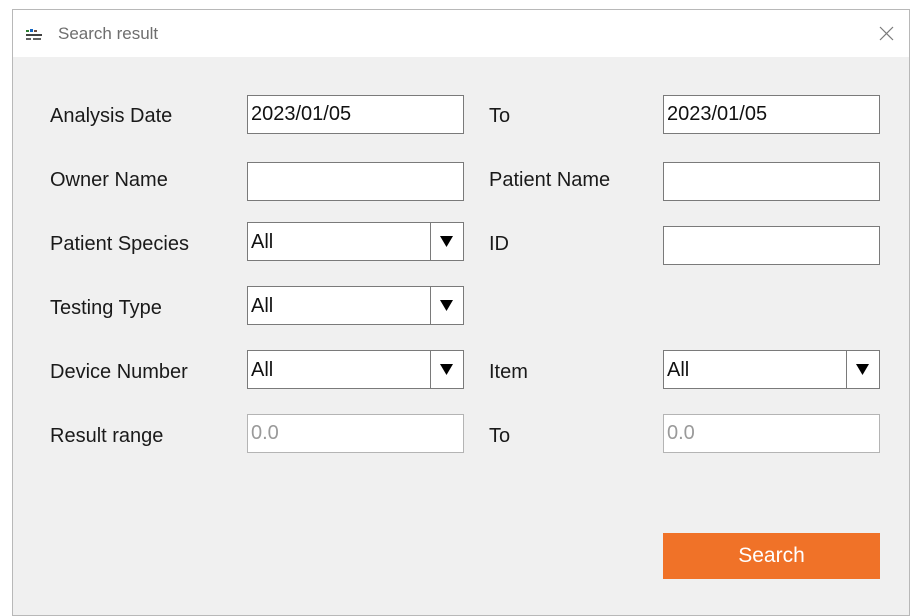 The image size is (910, 616). Describe the element at coordinates (499, 244) in the screenshot. I see `id-label: ID` at that location.